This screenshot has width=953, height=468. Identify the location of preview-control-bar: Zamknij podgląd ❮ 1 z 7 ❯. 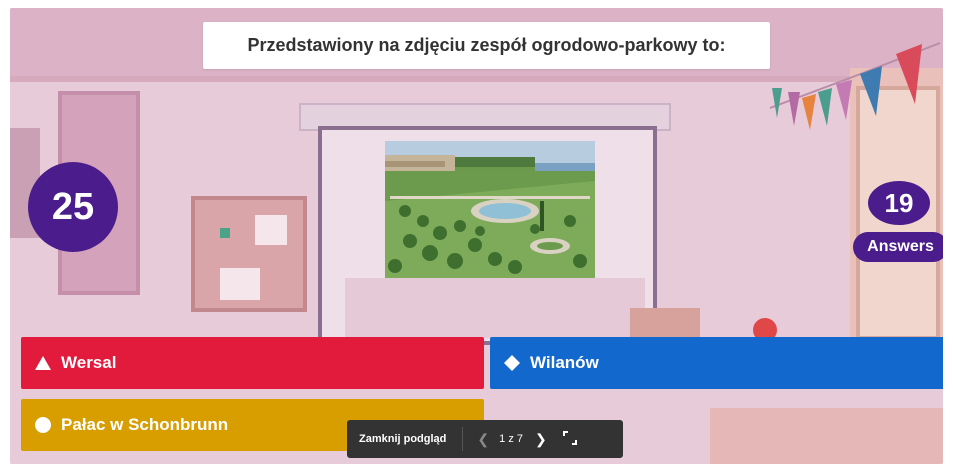
(485, 439).